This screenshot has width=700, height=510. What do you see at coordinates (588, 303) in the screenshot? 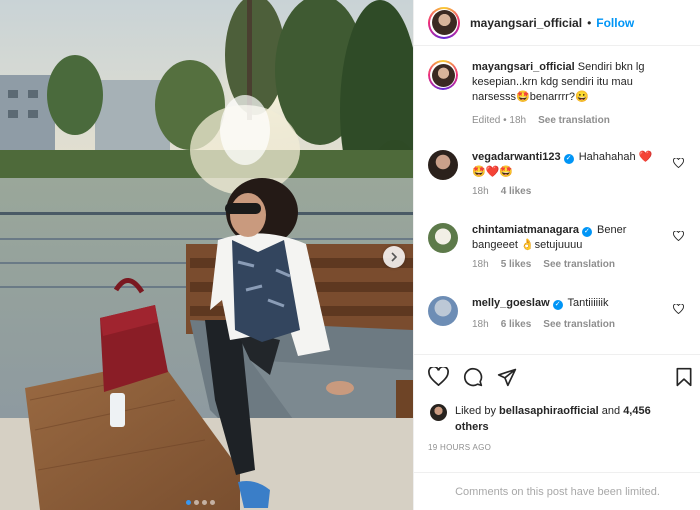
I see `comment-text: Tantiiiiiik` at bounding box center [588, 303].